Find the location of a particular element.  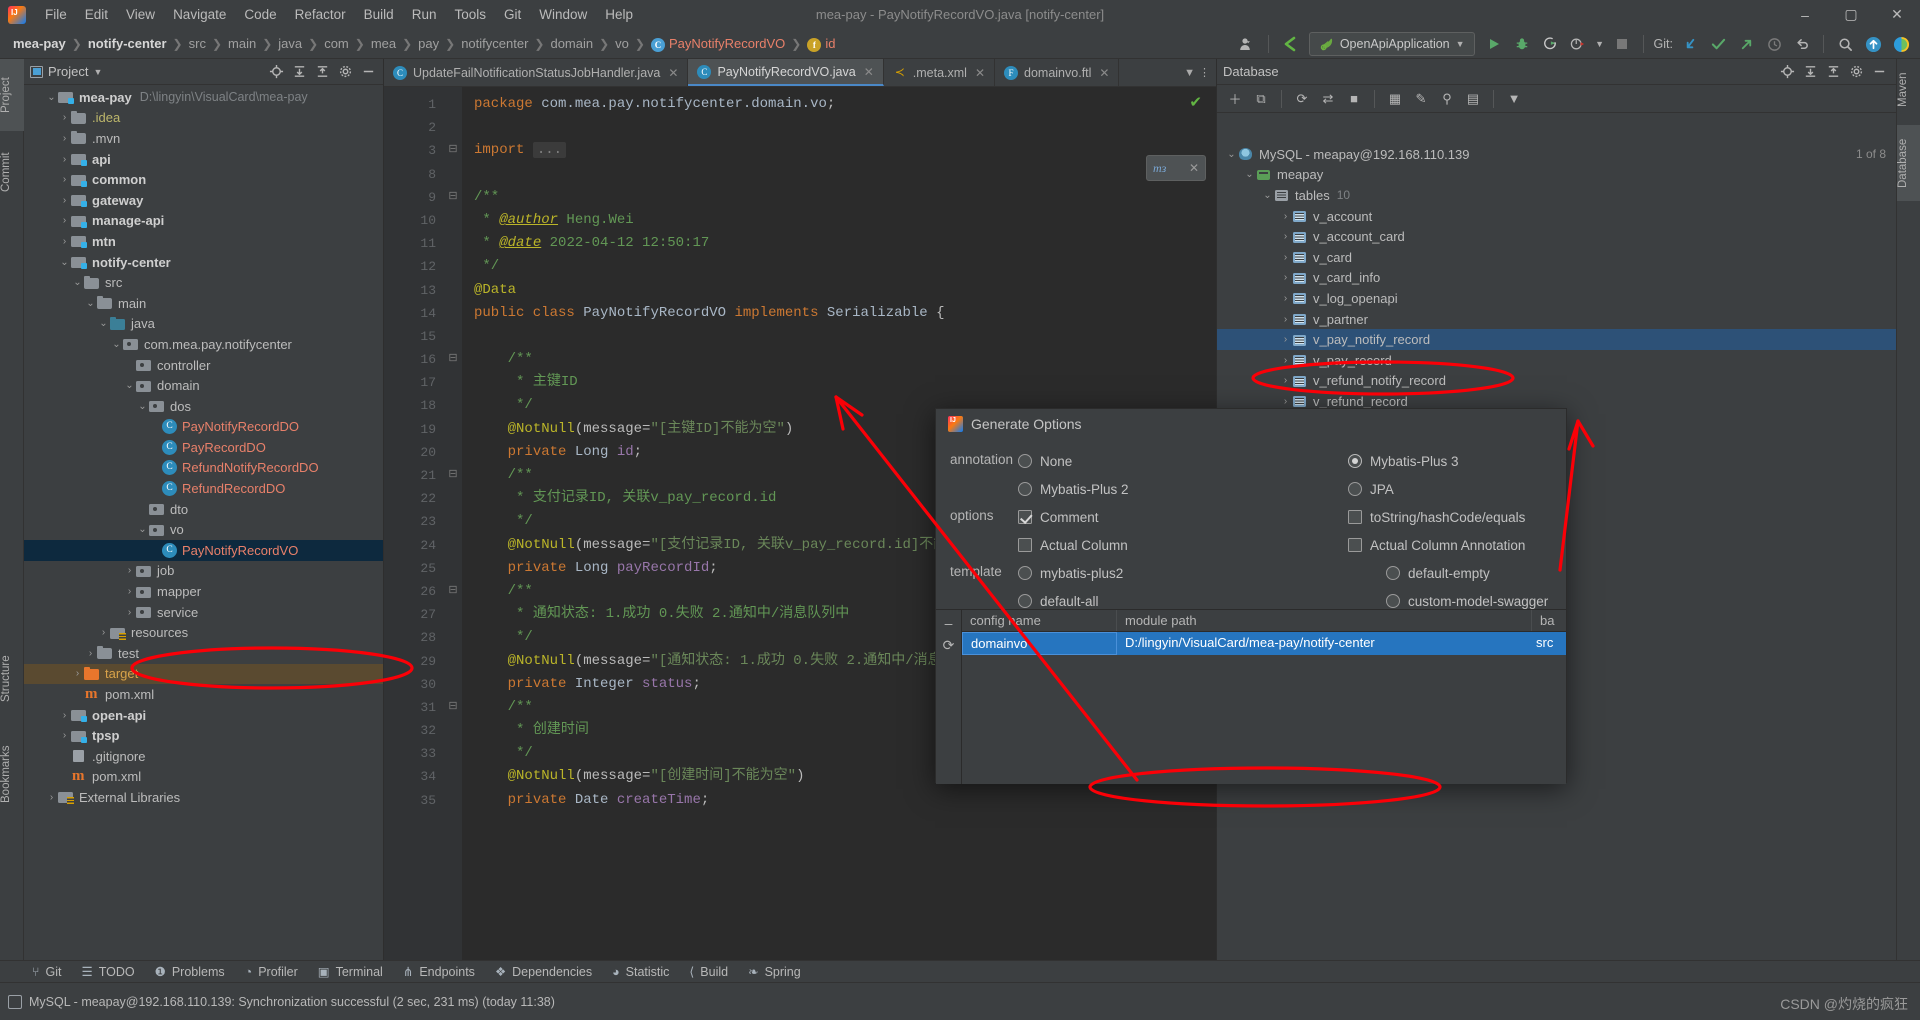

search-everywhere-icon is located at coordinates (1845, 44).